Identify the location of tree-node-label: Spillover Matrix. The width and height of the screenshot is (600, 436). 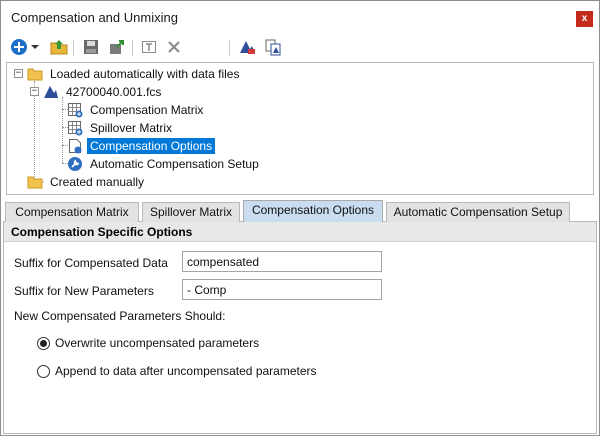
(131, 128).